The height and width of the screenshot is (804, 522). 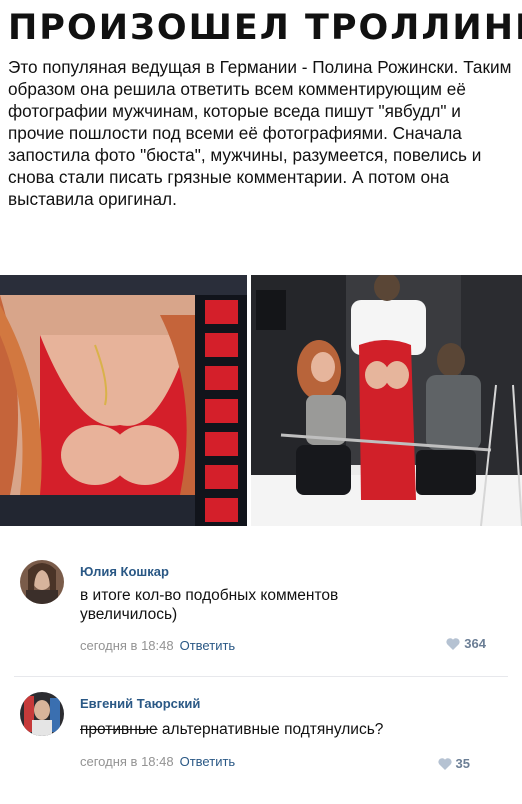 What do you see at coordinates (453, 763) in the screenshot?
I see `like-button: 35` at bounding box center [453, 763].